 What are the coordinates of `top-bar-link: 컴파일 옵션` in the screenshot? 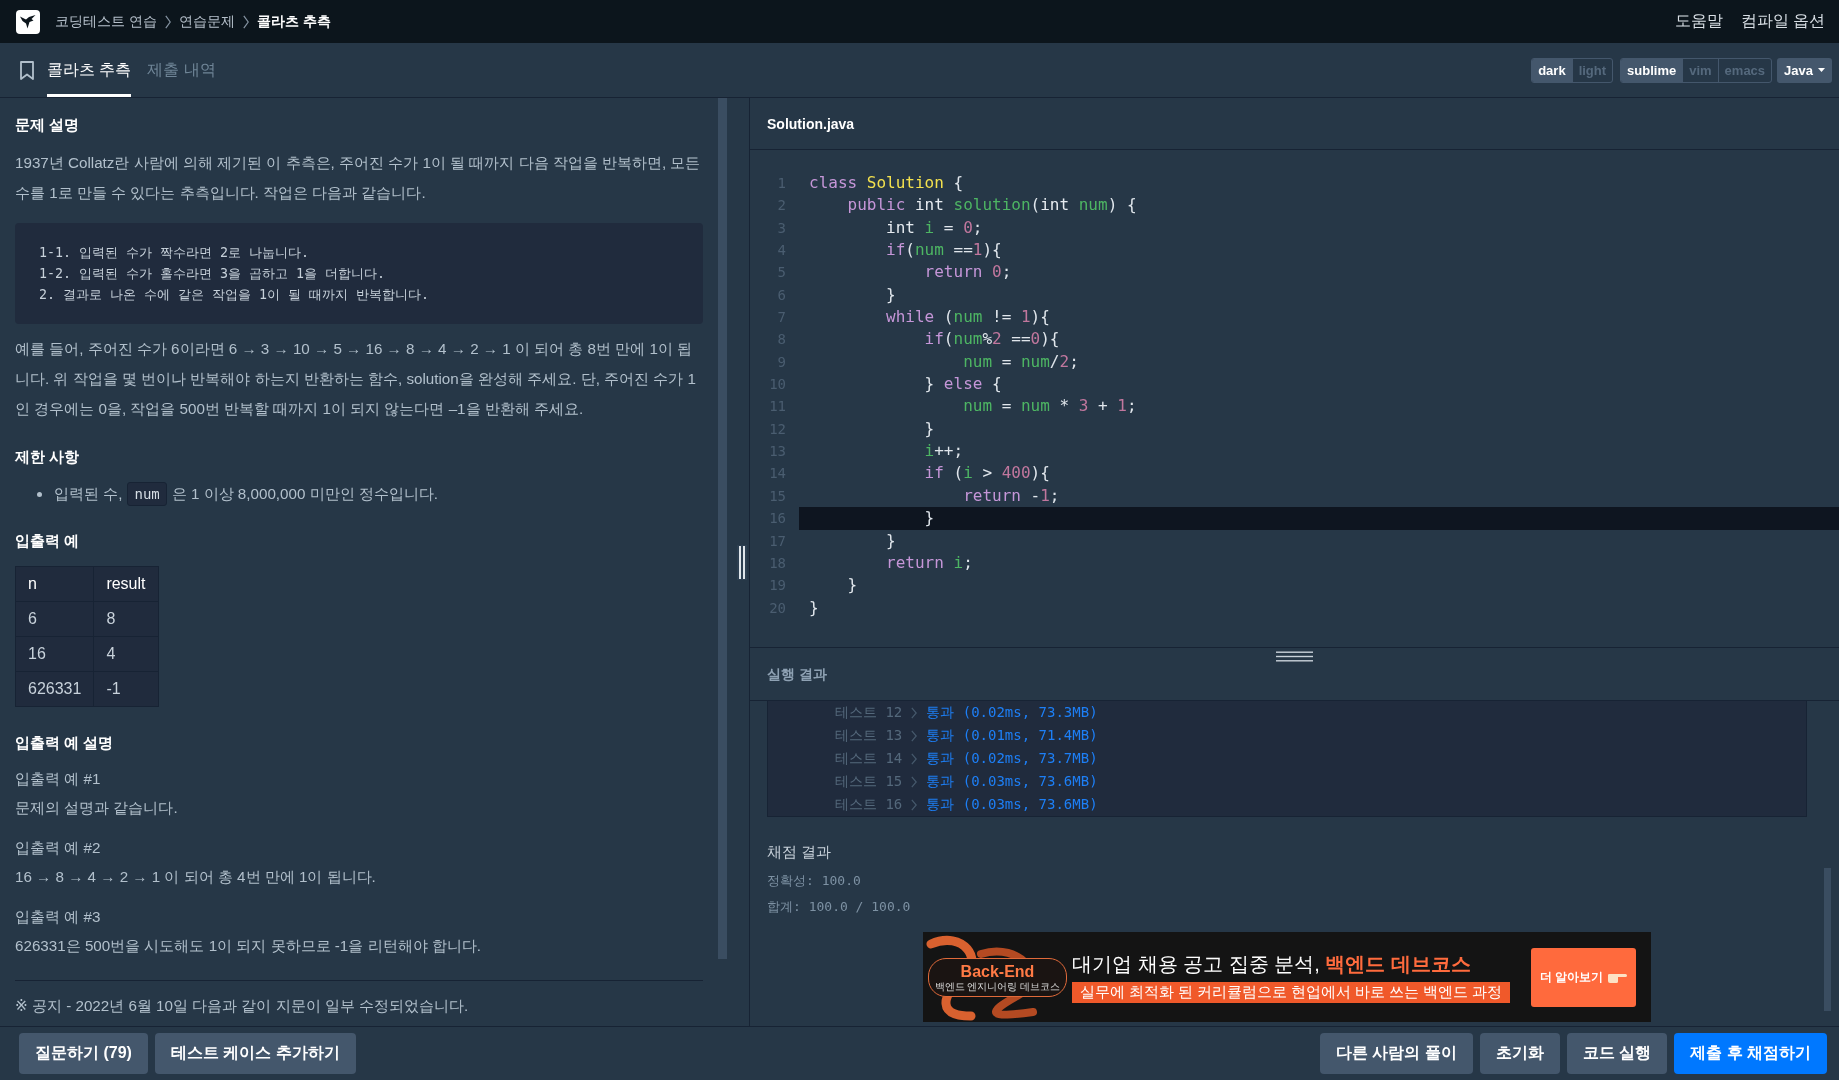 It's located at (1782, 21).